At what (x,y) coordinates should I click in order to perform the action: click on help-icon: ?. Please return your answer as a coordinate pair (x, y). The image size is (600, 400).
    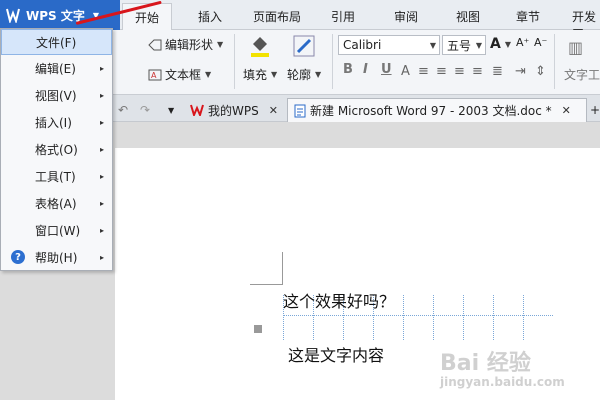
    Looking at the image, I should click on (18, 257).